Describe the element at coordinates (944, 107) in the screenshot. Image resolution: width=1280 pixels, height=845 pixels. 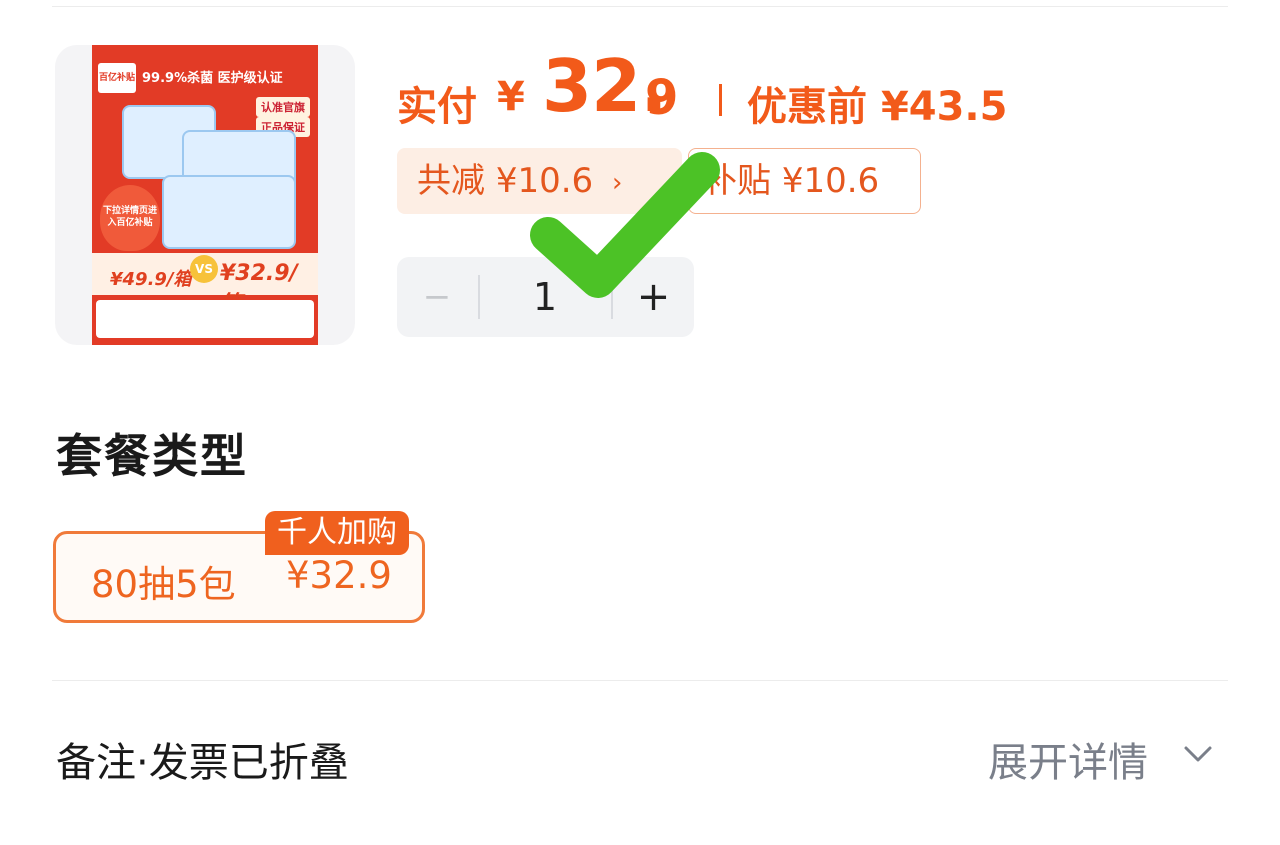
I see `original-price-value: ¥43.5` at that location.